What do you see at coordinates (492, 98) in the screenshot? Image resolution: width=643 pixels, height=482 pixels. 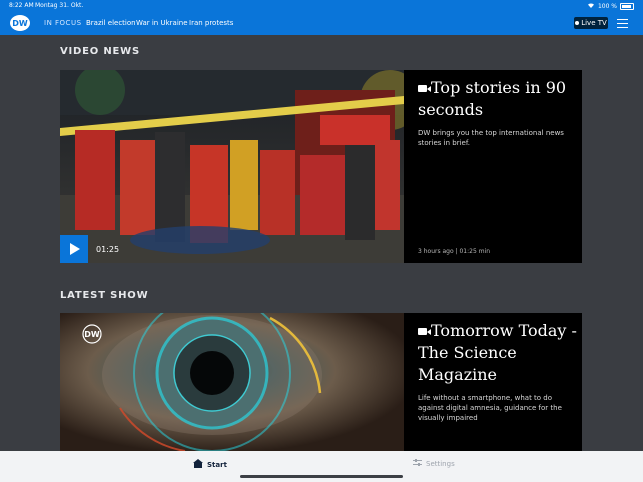 I see `video-headline: Top stories in 90 seconds` at bounding box center [492, 98].